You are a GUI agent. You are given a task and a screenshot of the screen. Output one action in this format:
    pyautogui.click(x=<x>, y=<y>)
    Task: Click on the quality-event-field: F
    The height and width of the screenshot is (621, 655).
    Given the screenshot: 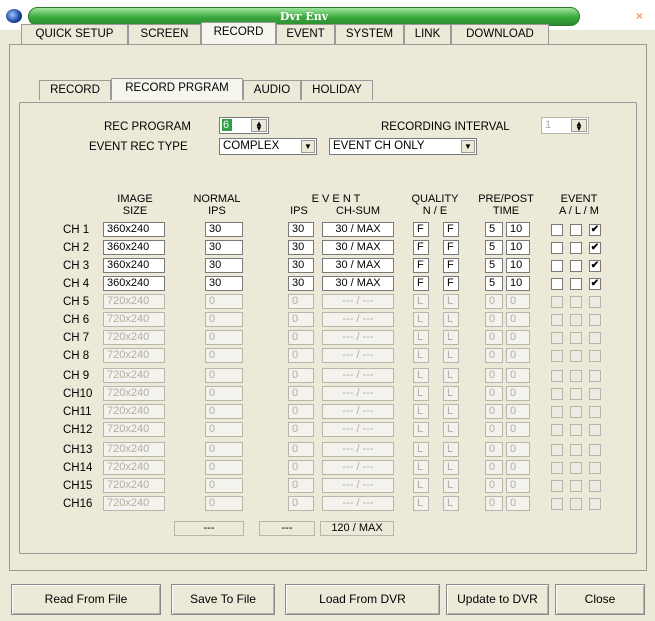 What is the action you would take?
    pyautogui.click(x=451, y=265)
    